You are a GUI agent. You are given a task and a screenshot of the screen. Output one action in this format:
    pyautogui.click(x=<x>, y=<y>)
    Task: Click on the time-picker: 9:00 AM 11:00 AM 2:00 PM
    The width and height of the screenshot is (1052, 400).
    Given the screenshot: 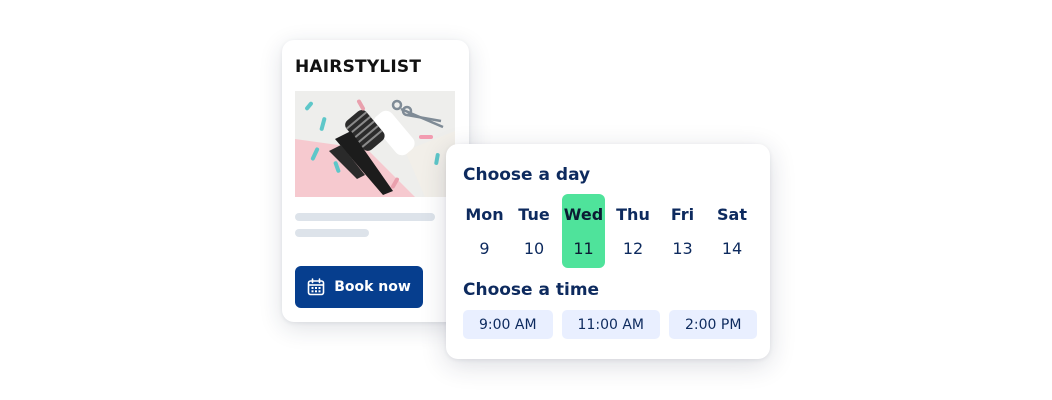 What is the action you would take?
    pyautogui.click(x=610, y=324)
    